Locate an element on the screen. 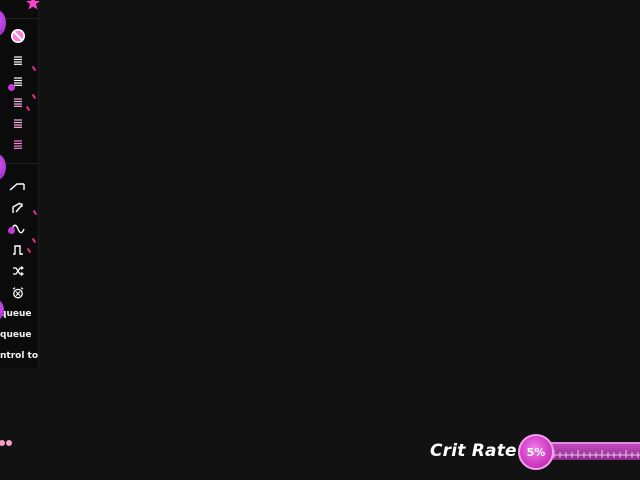 The height and width of the screenshot is (480, 640). control-toolbar: queue queue ntrol toy is located at coordinates (20, 184).